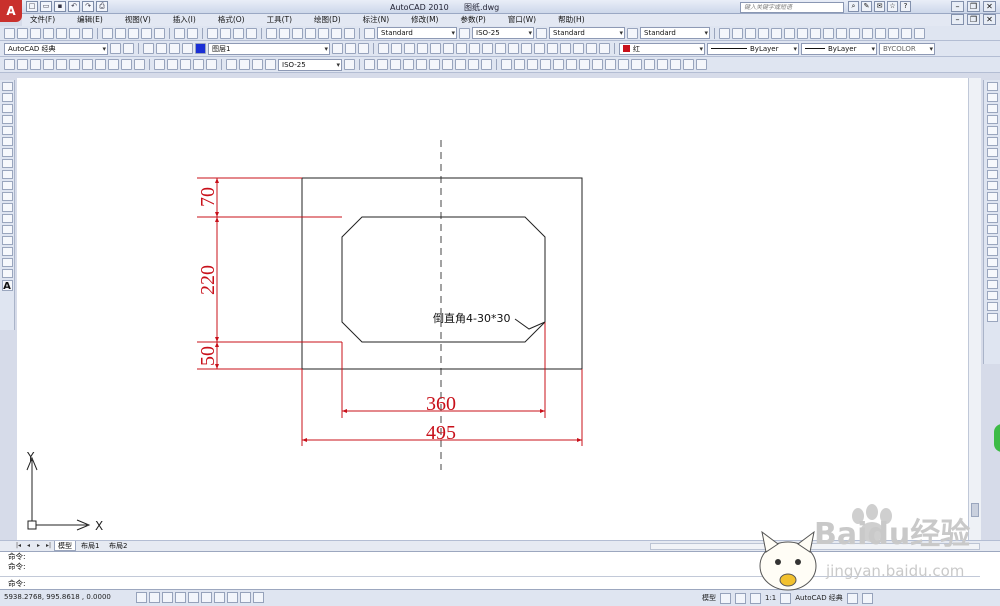 This screenshot has width=1000, height=606. I want to click on dim-style-select: ISO-25, so click(503, 33).